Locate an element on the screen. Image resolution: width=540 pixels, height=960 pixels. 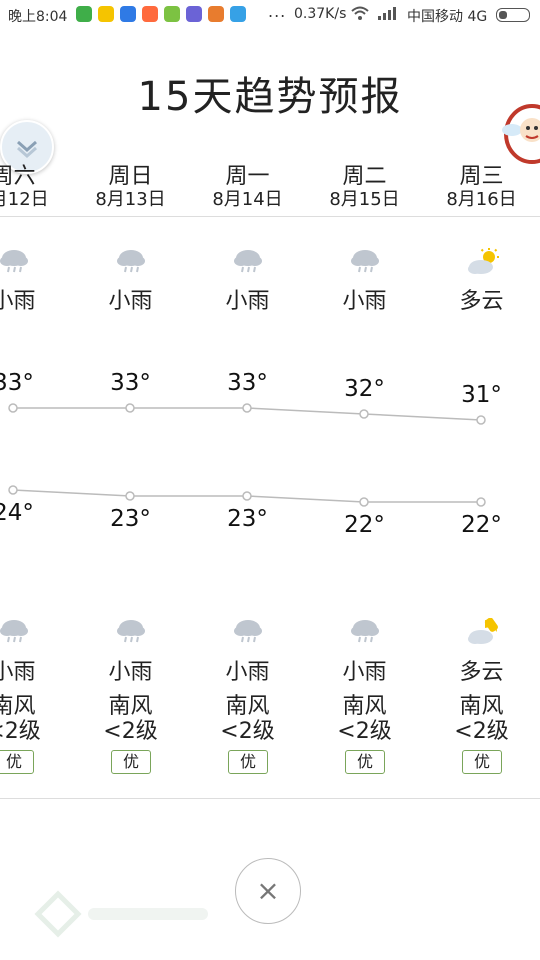
close-button: × is located at coordinates (268, 891).